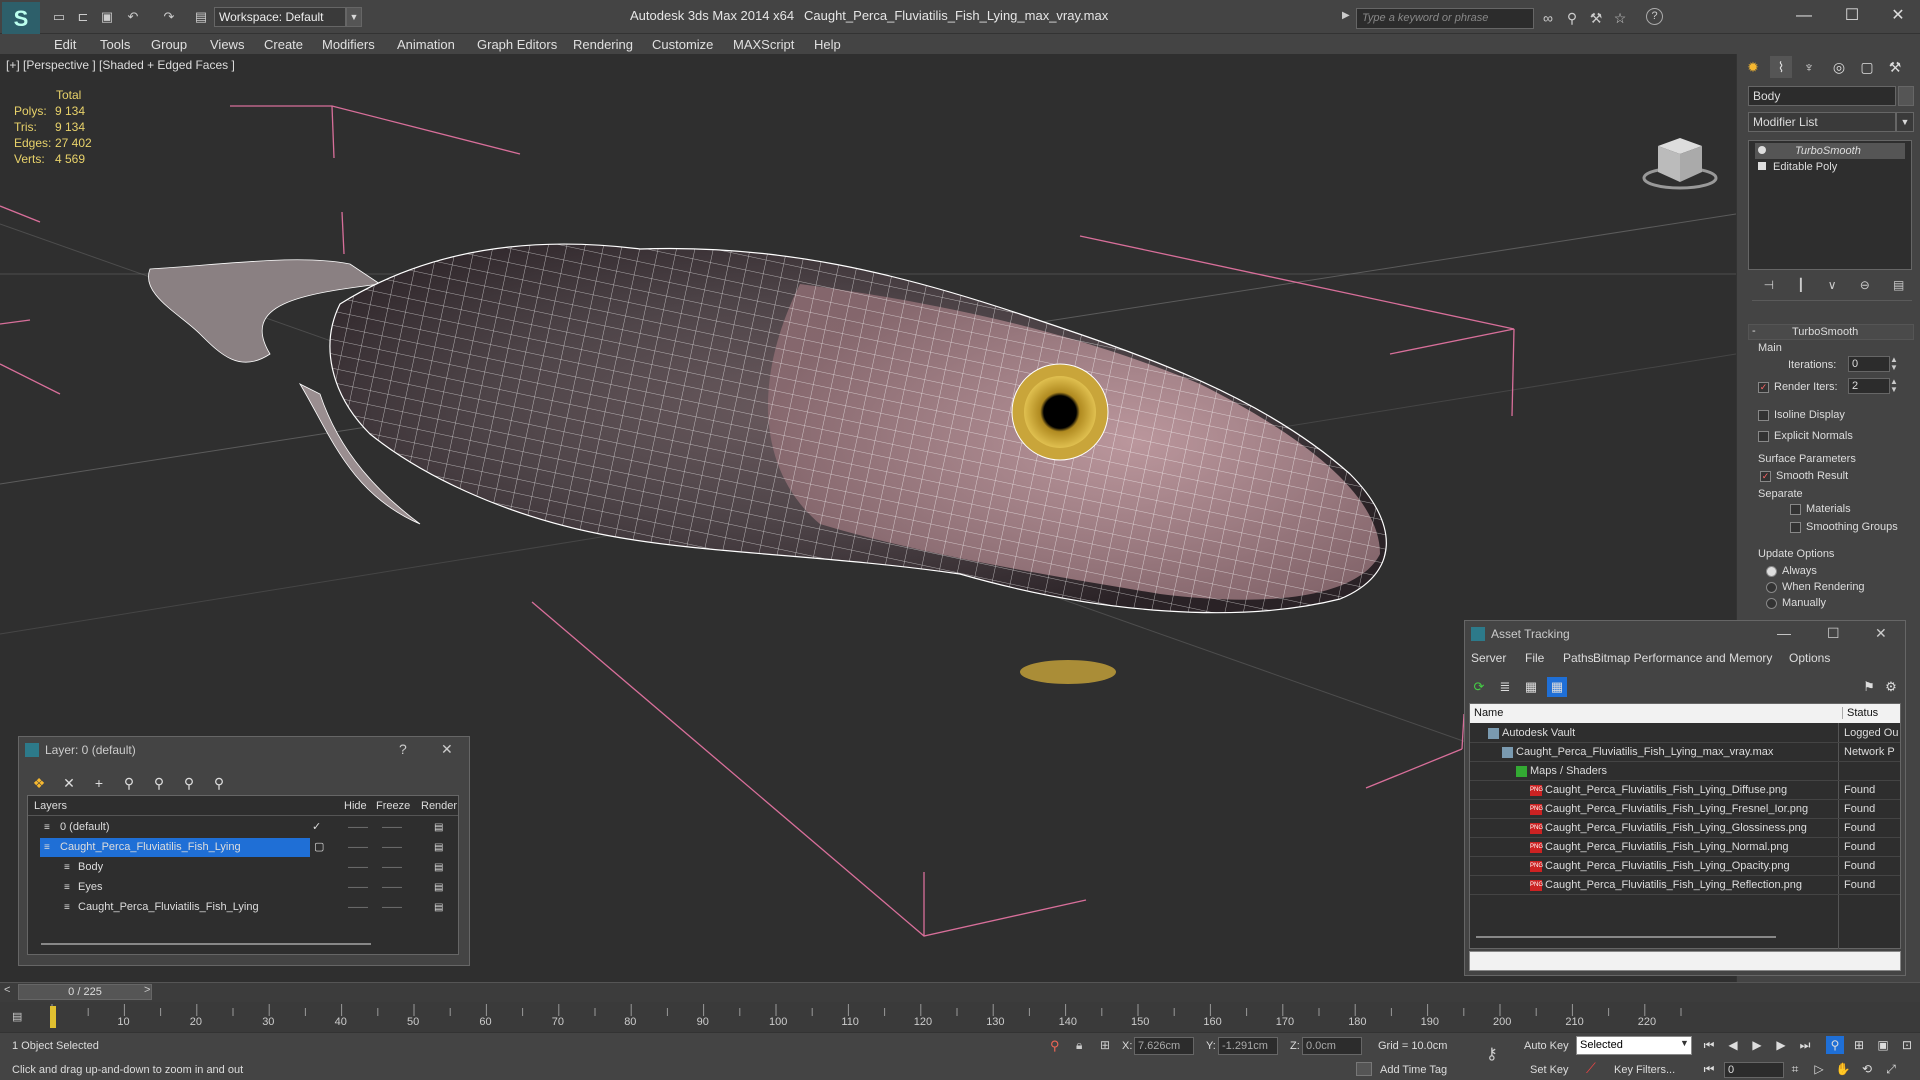  What do you see at coordinates (169, 17) in the screenshot?
I see `redo-icon: ↷` at bounding box center [169, 17].